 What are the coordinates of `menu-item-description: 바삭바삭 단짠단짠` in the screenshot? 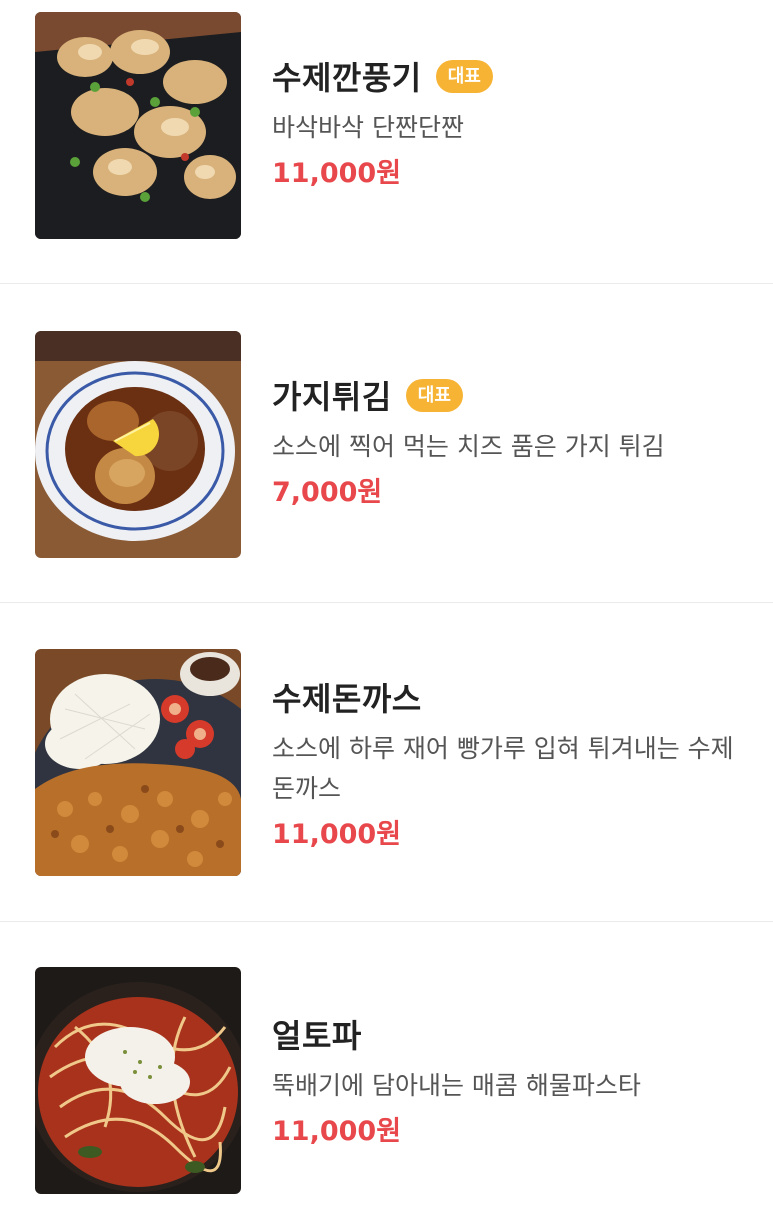 It's located at (368, 127).